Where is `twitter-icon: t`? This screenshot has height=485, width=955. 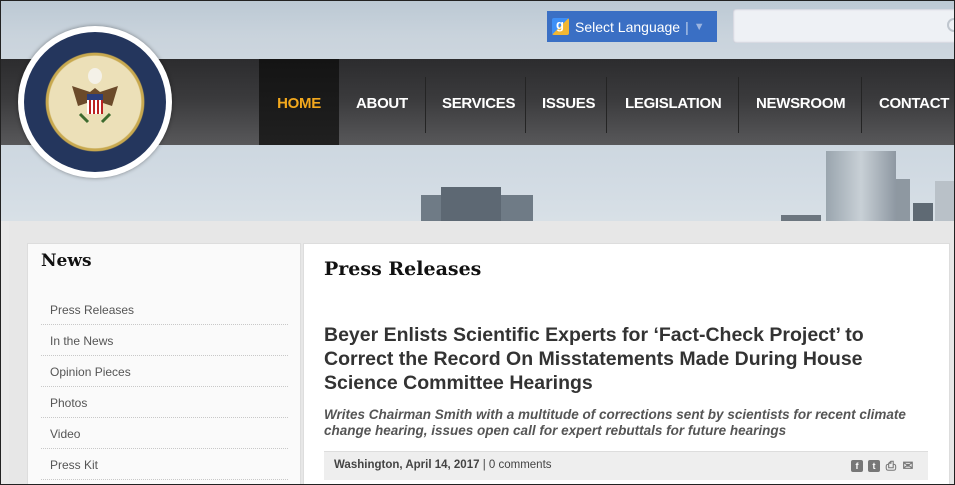 twitter-icon: t is located at coordinates (874, 466).